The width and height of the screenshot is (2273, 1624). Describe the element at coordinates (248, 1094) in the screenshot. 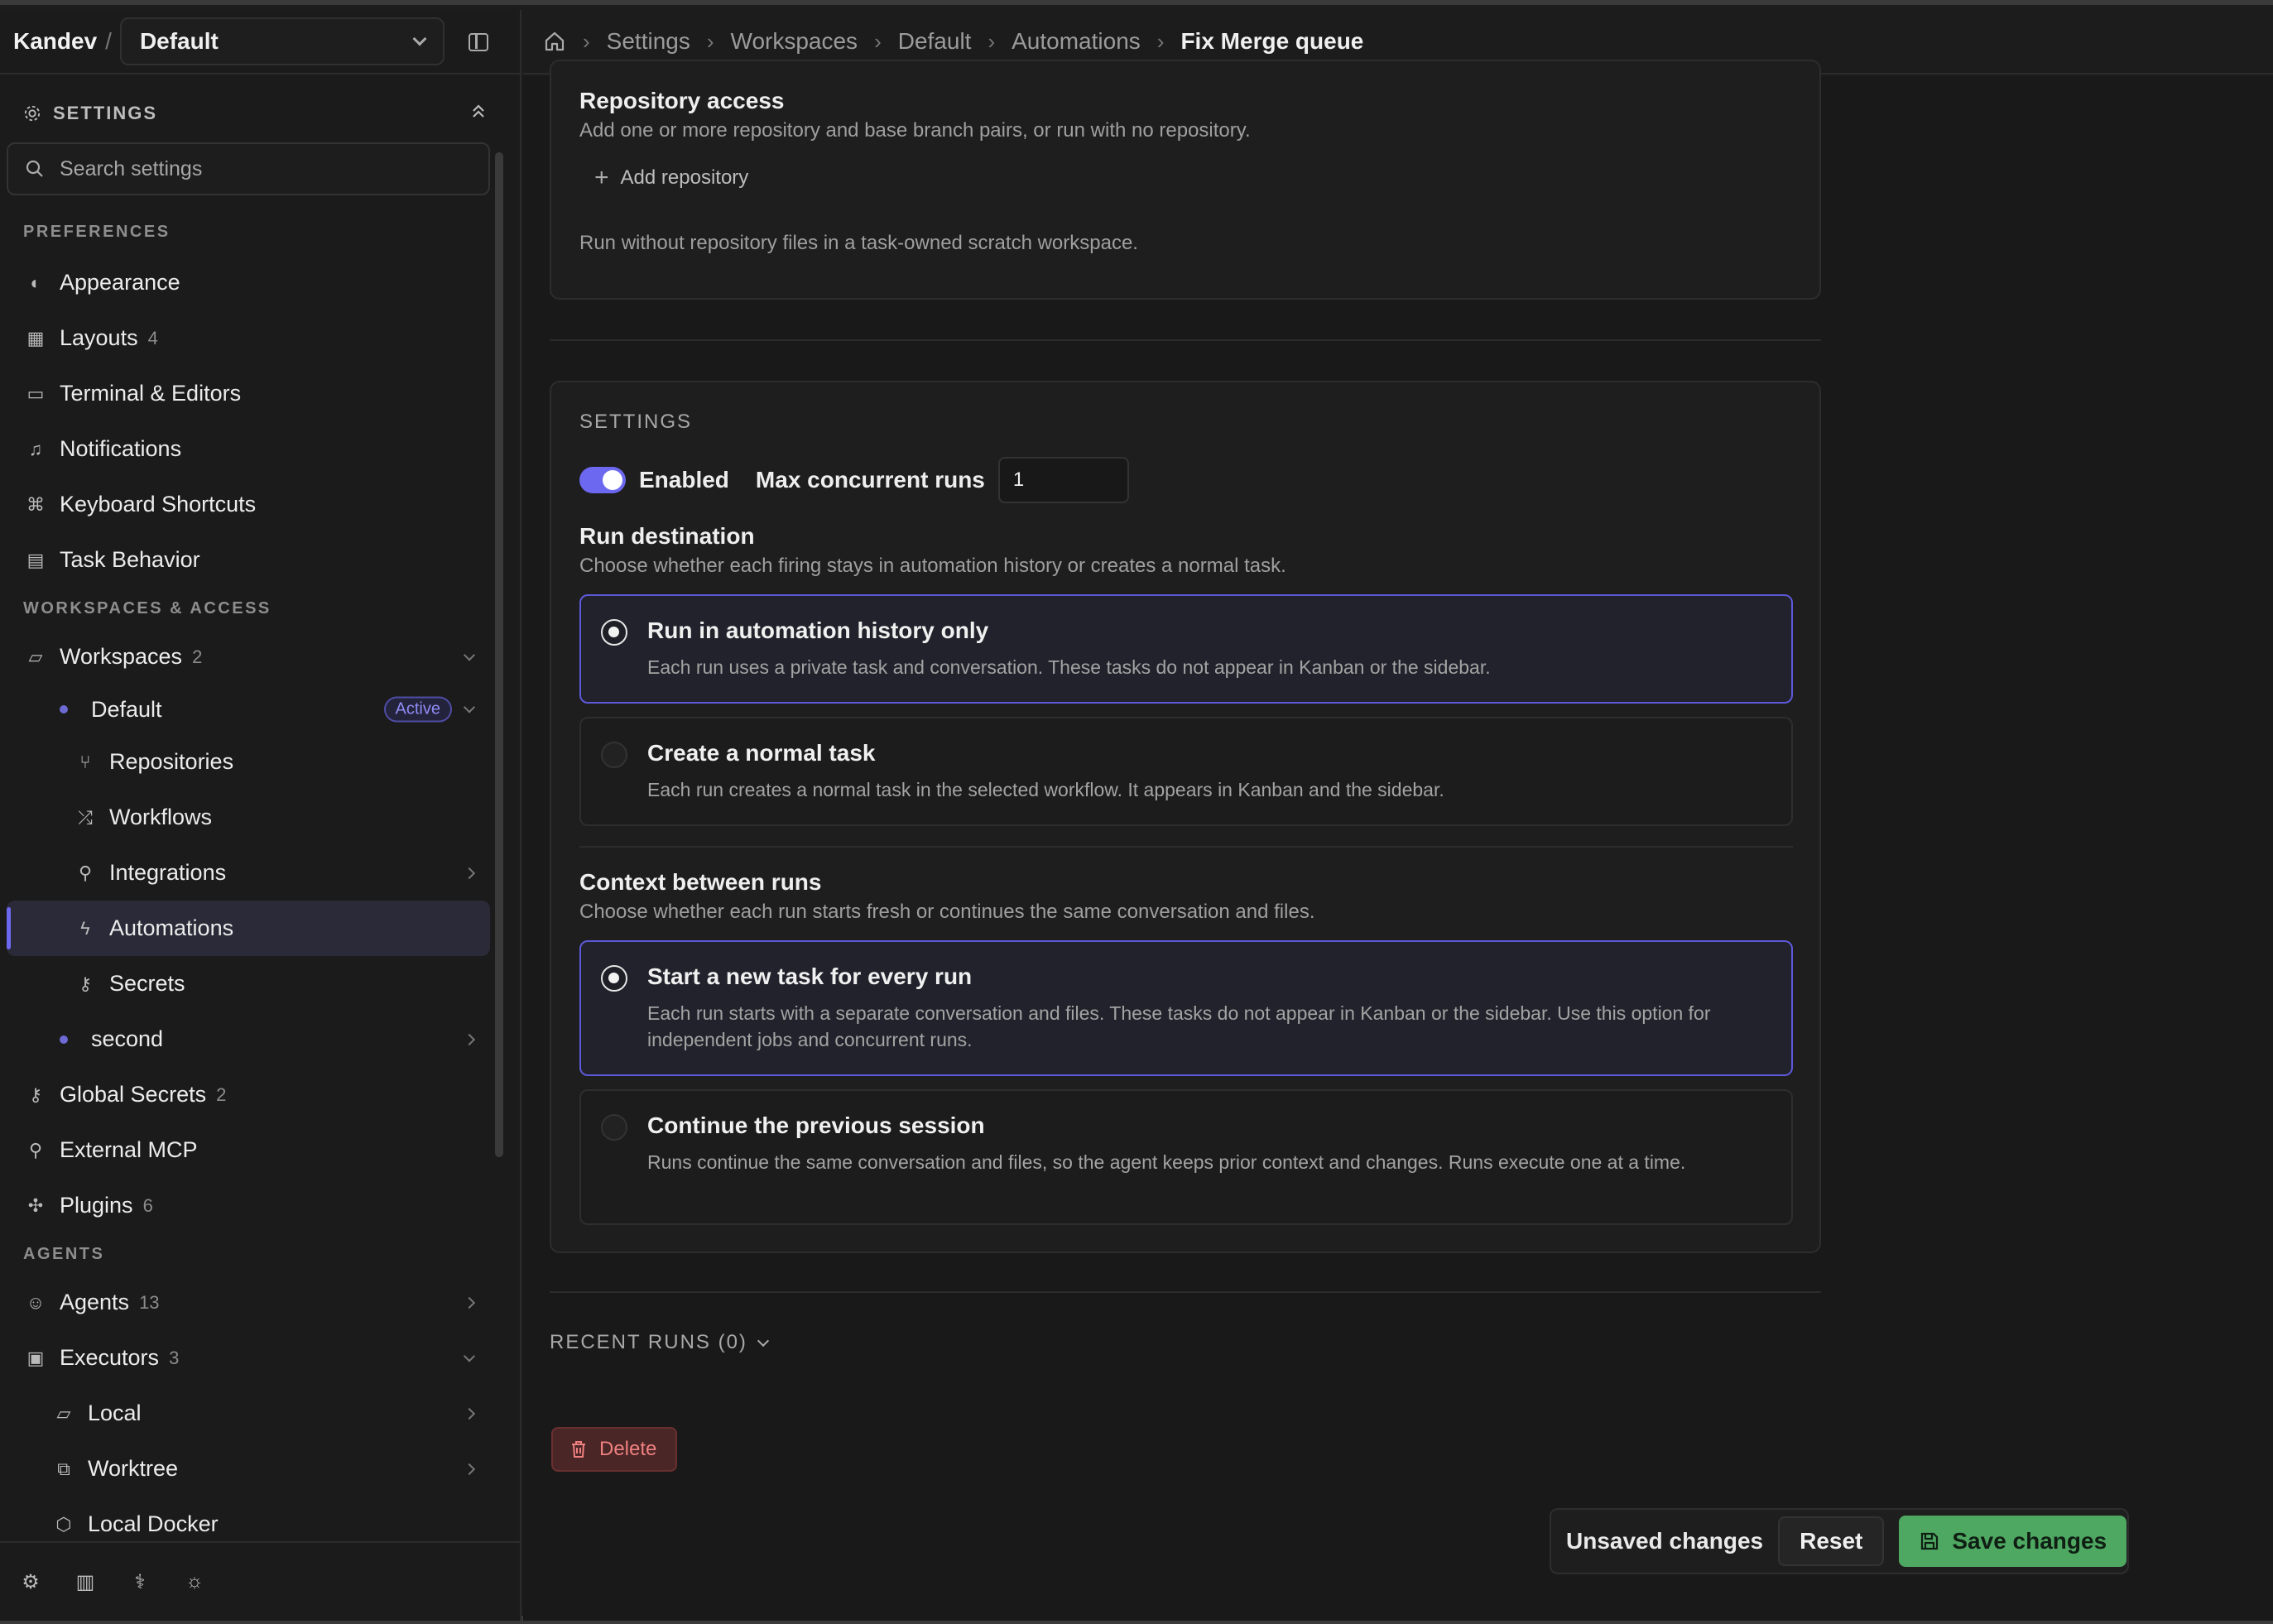

I see `nav-item-global-secrets: ⚷ Global Secrets 2` at that location.